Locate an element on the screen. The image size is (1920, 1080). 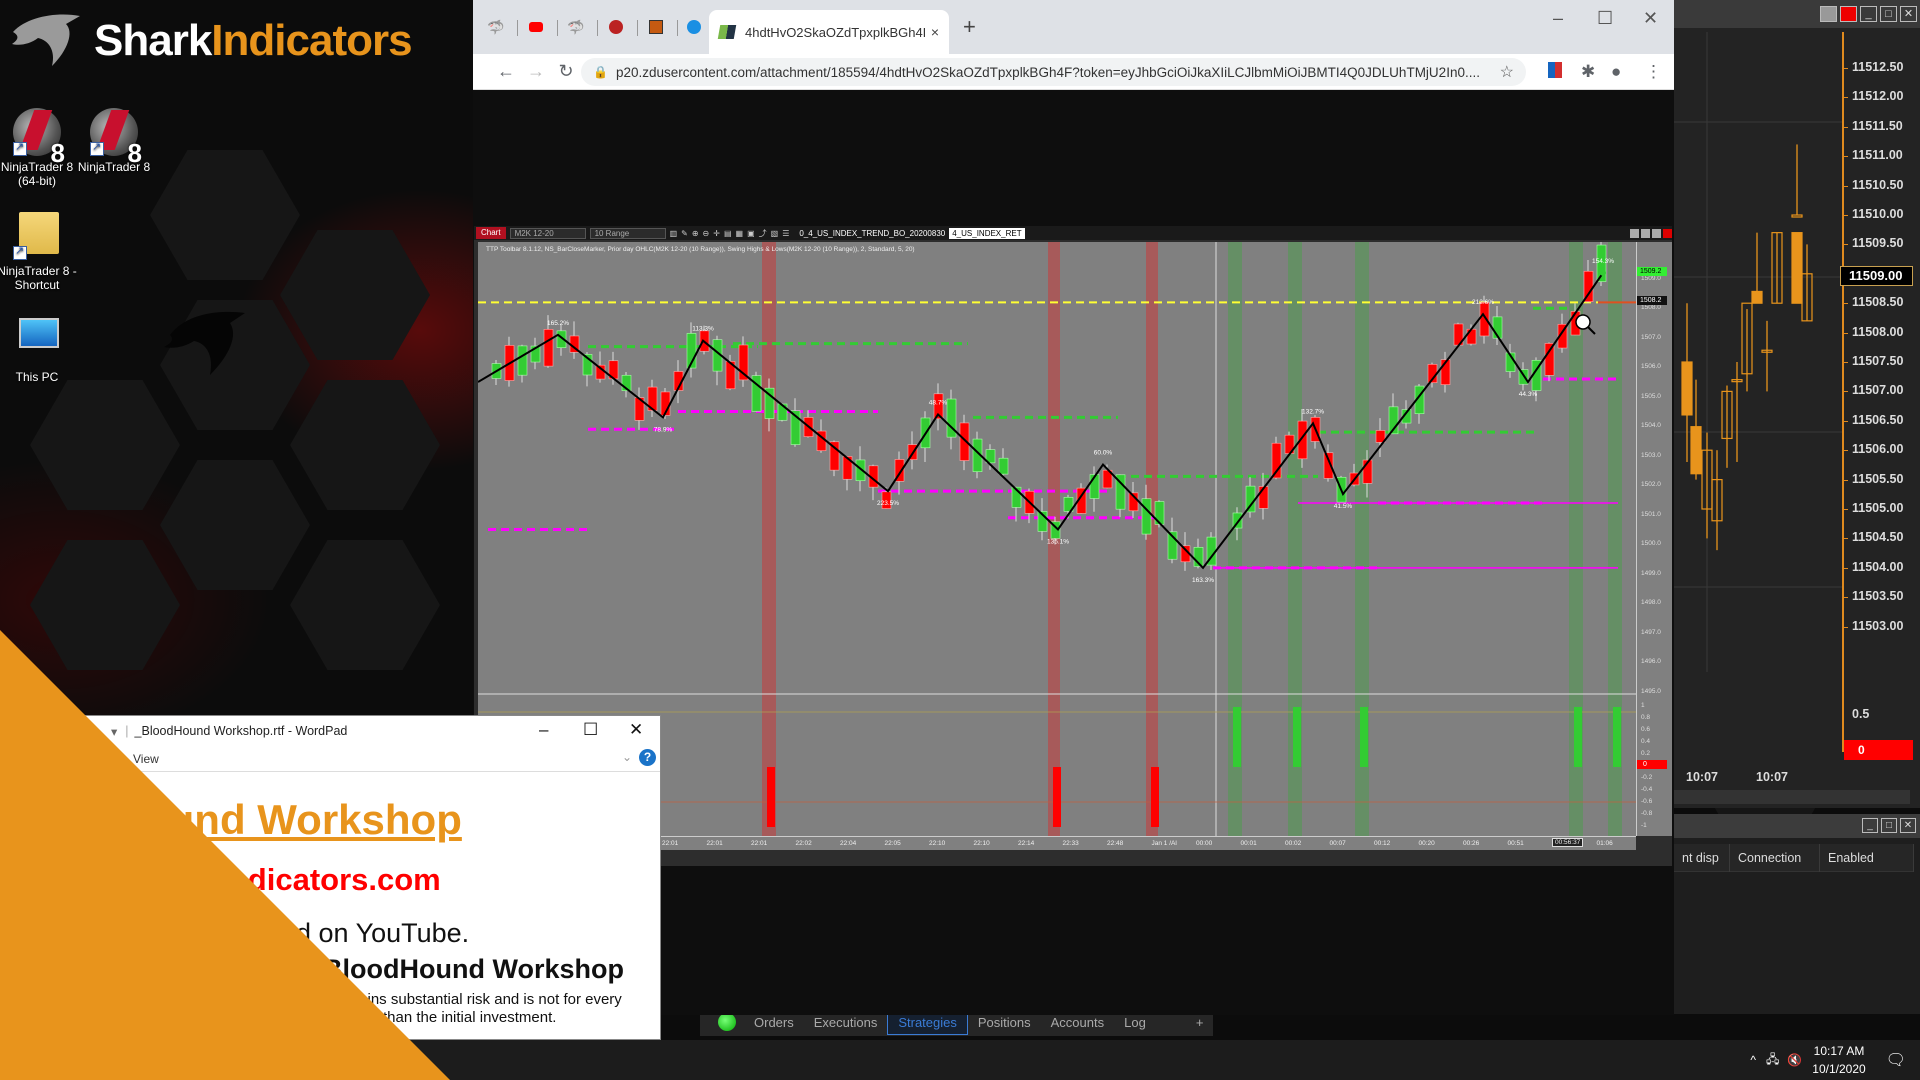
price-label: 11507.00 is located at coordinates (1878, 390).